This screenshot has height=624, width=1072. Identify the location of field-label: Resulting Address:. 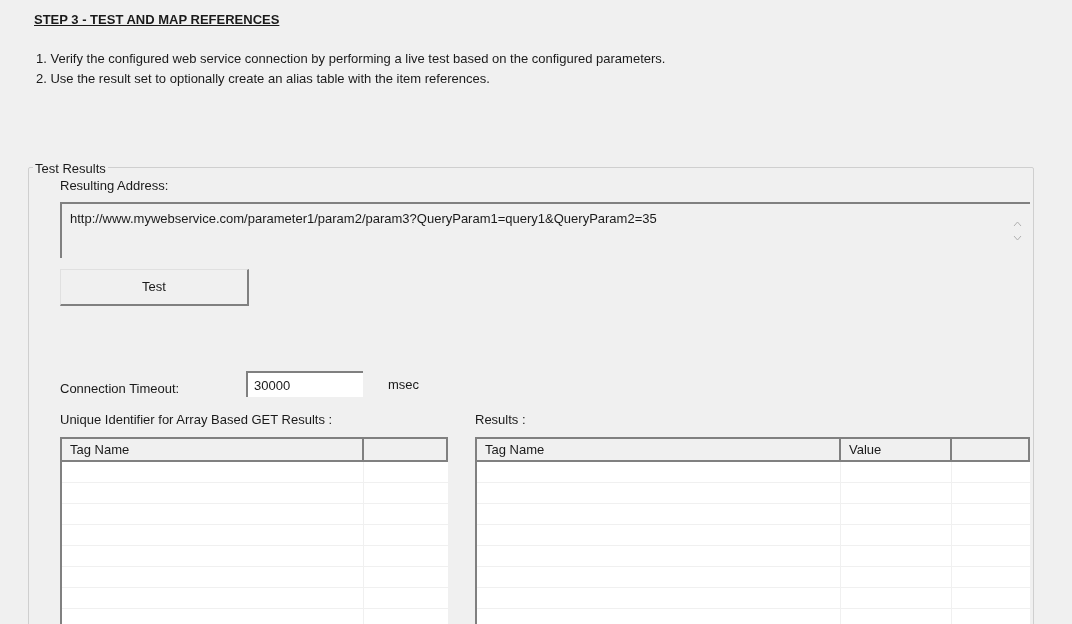
(114, 186).